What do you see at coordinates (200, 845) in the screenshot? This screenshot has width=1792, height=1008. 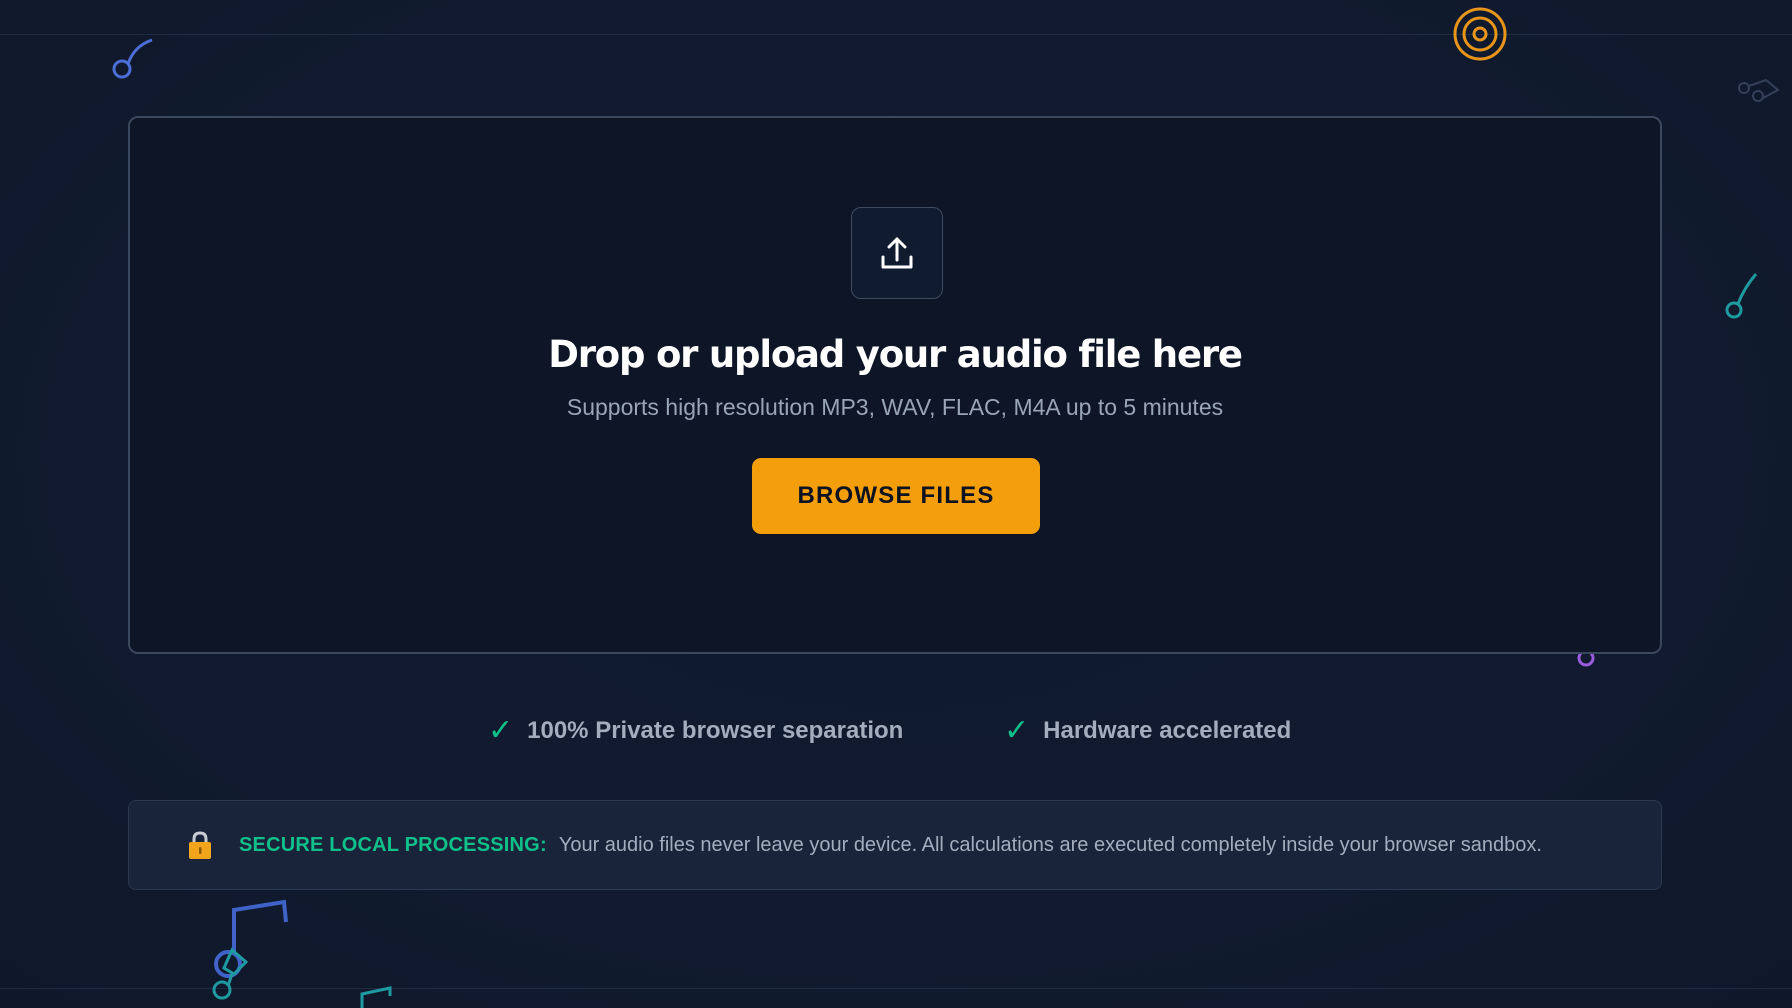 I see `lock-icon` at bounding box center [200, 845].